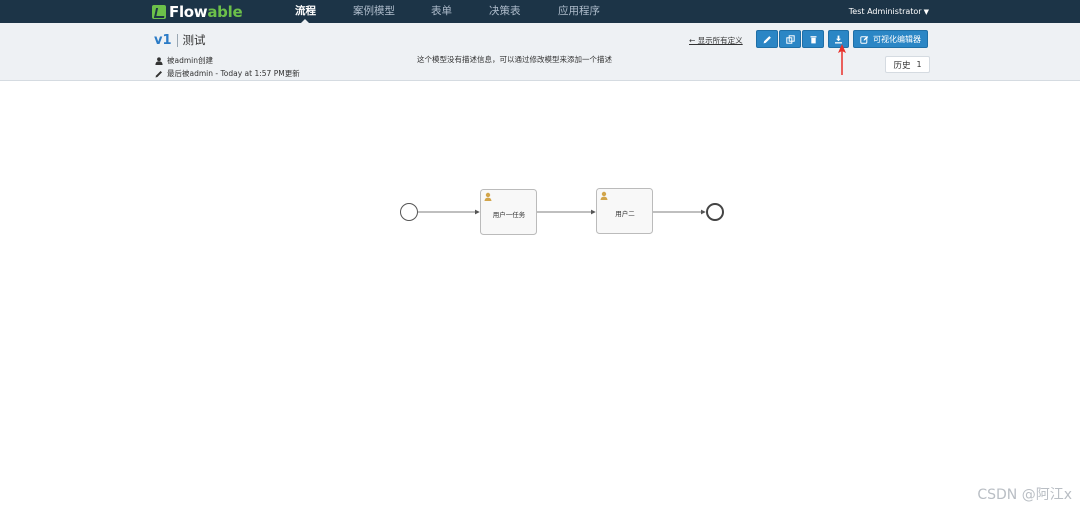  I want to click on last-updated-line: 最后被admin - Today at 1:57 PM更新, so click(227, 73).